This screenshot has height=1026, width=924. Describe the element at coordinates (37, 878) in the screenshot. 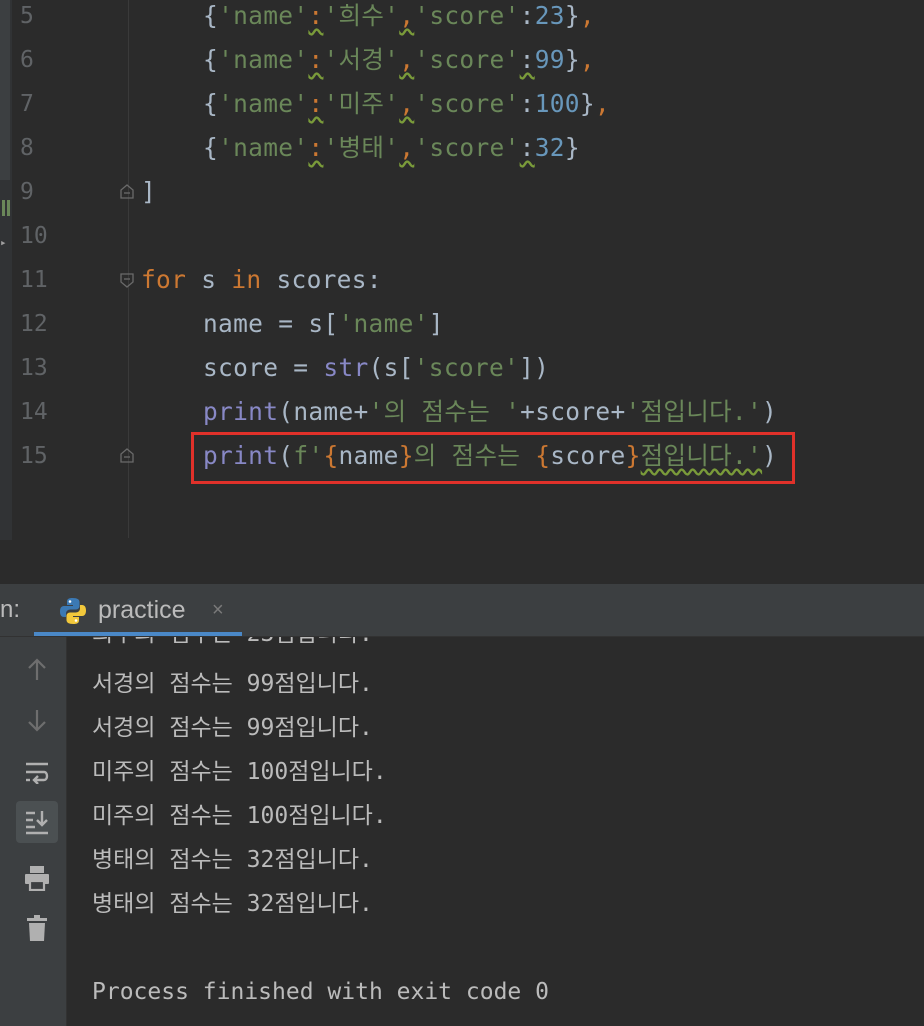

I see `print-icon` at that location.